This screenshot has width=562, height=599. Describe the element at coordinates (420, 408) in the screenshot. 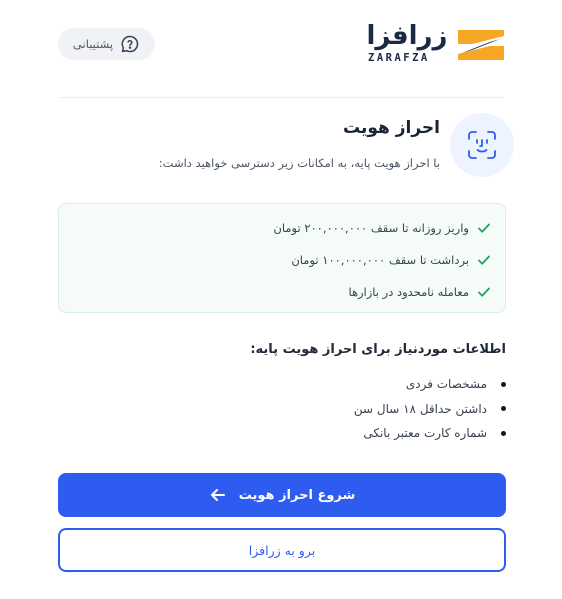

I see `requirement-text: داشتن حداقل ۱۸ سال سن` at that location.